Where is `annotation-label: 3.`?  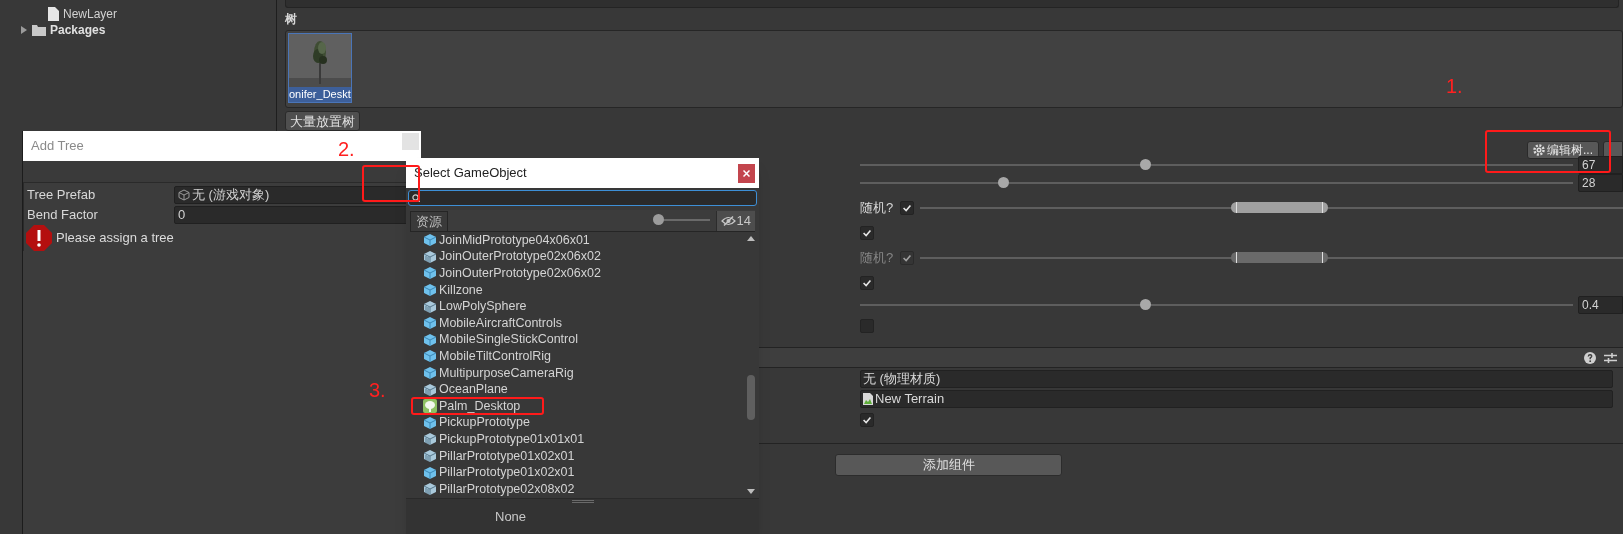
annotation-label: 3. is located at coordinates (377, 390).